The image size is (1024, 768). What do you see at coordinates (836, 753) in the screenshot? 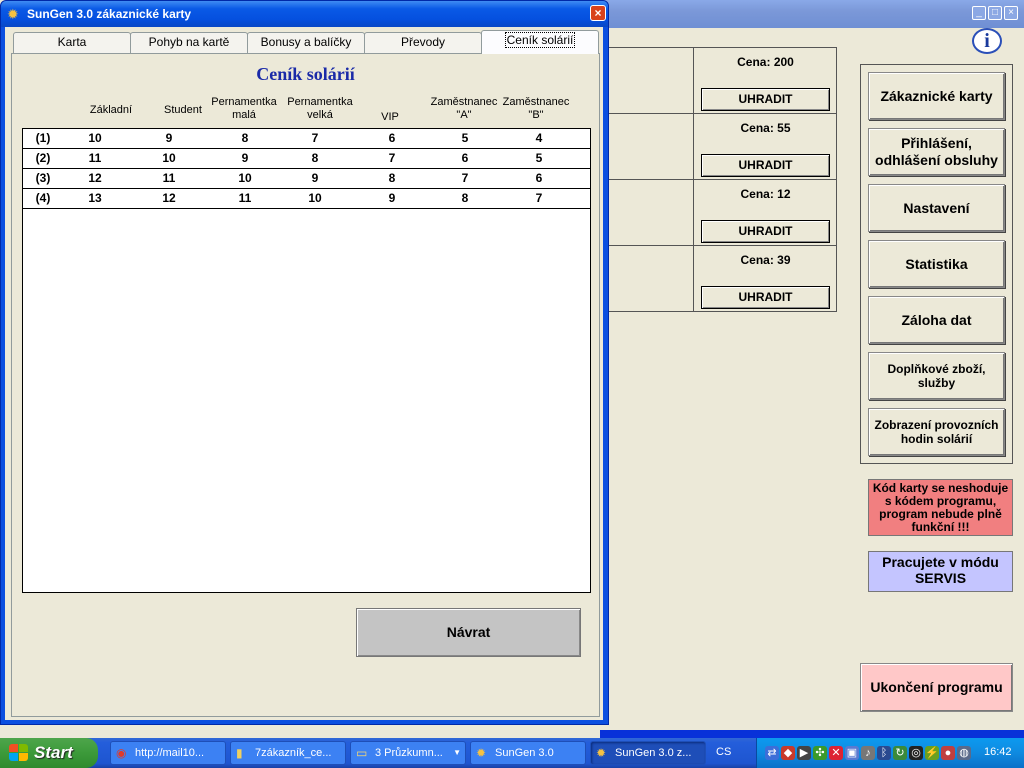
I see `alert-icon: ✕` at bounding box center [836, 753].